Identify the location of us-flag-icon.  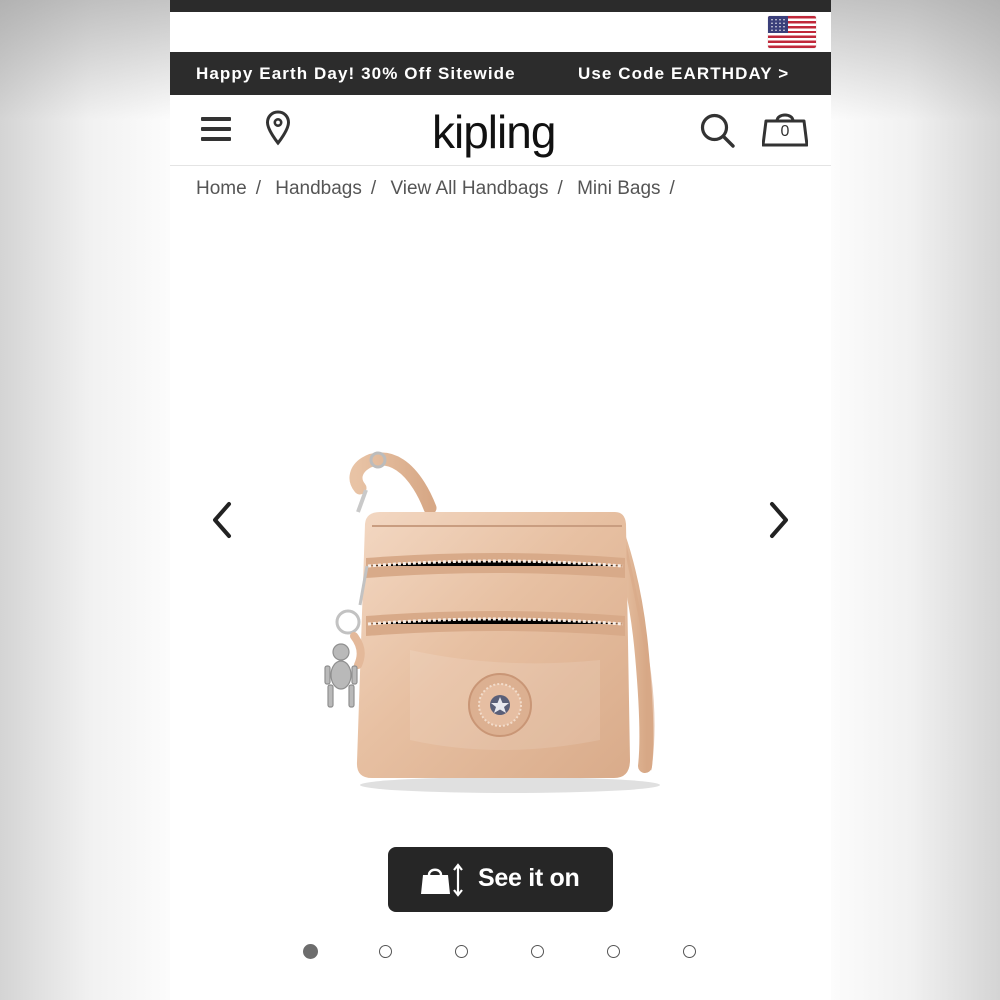
(792, 32).